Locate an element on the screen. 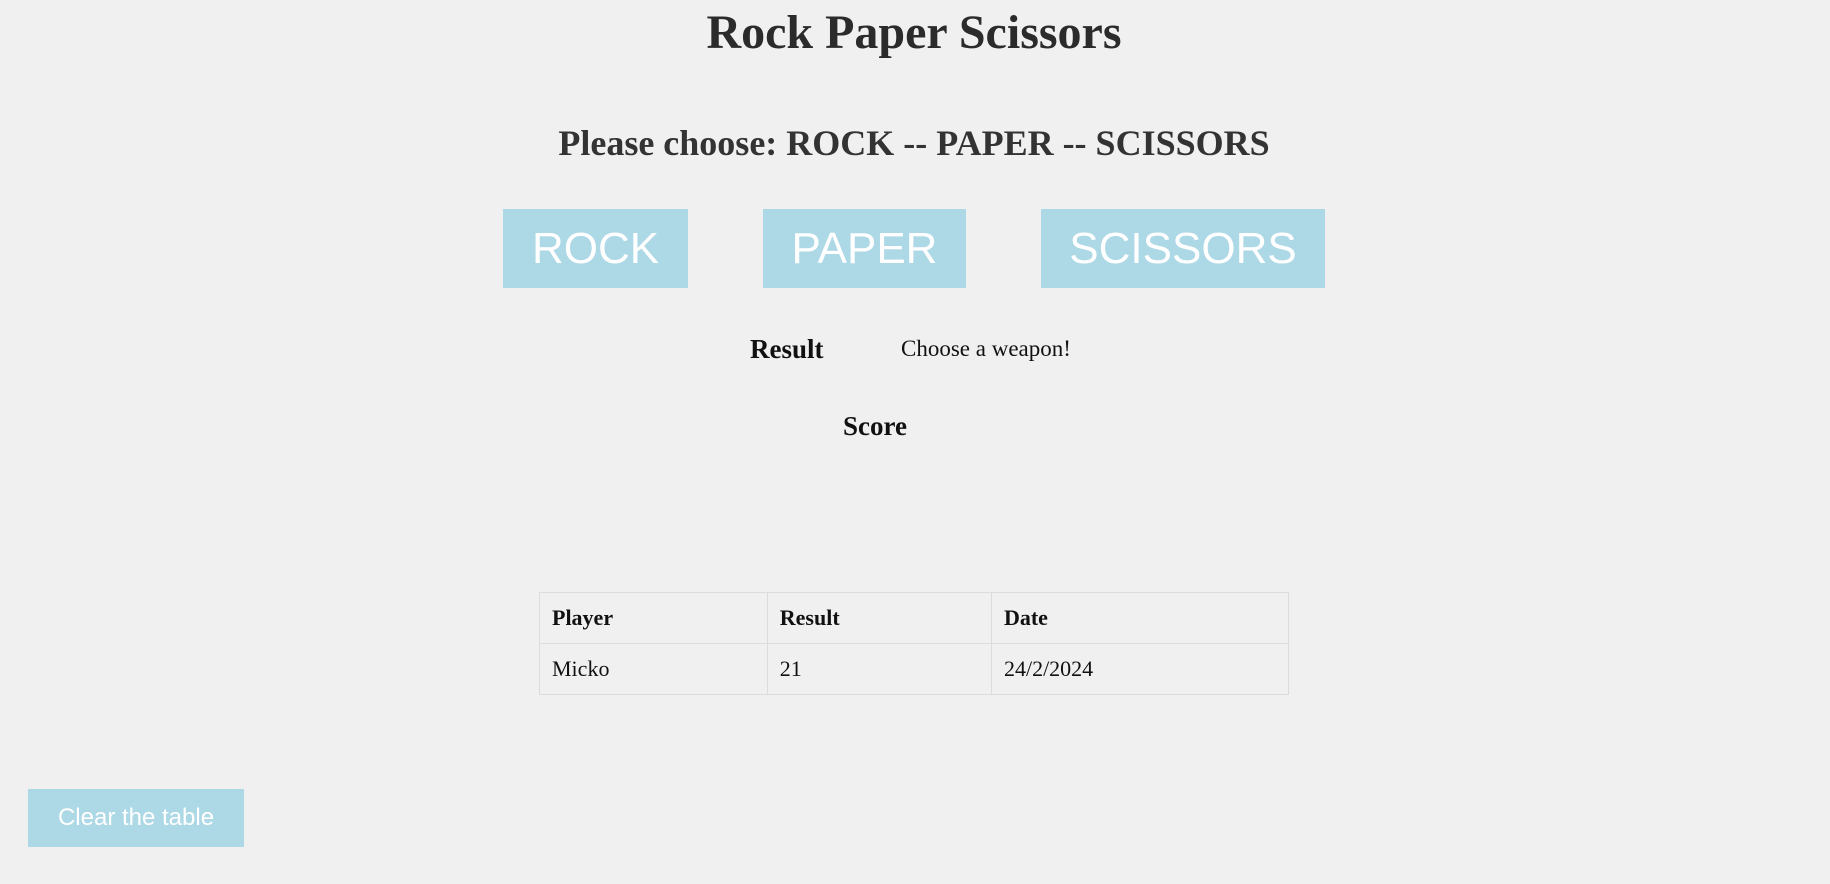 The width and height of the screenshot is (1830, 884). result-message: Choose a weapon! is located at coordinates (986, 348).